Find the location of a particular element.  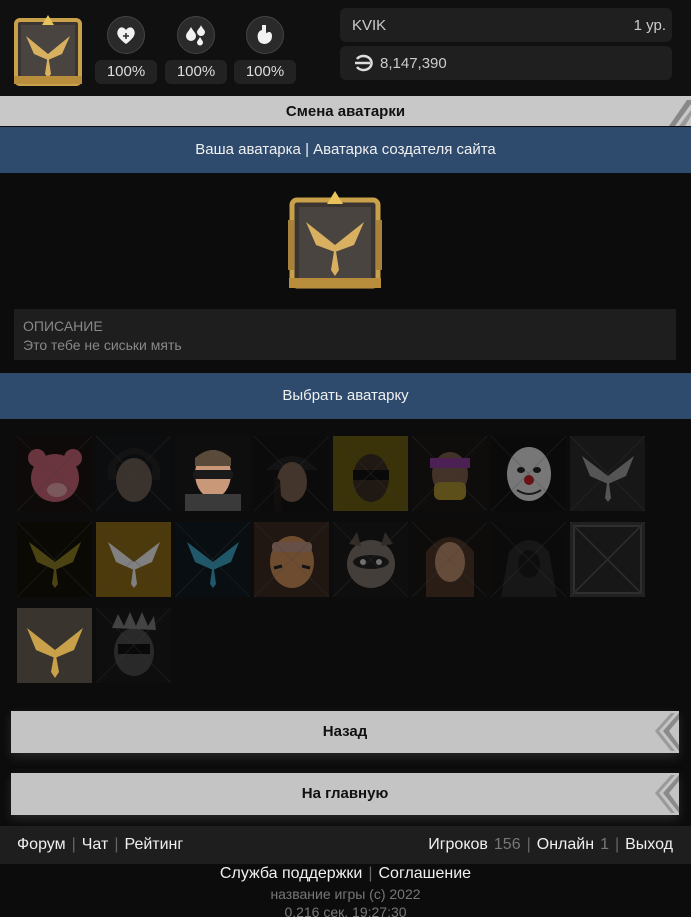

tab-creator-avatar: Аватарка создателя сайта is located at coordinates (404, 149).